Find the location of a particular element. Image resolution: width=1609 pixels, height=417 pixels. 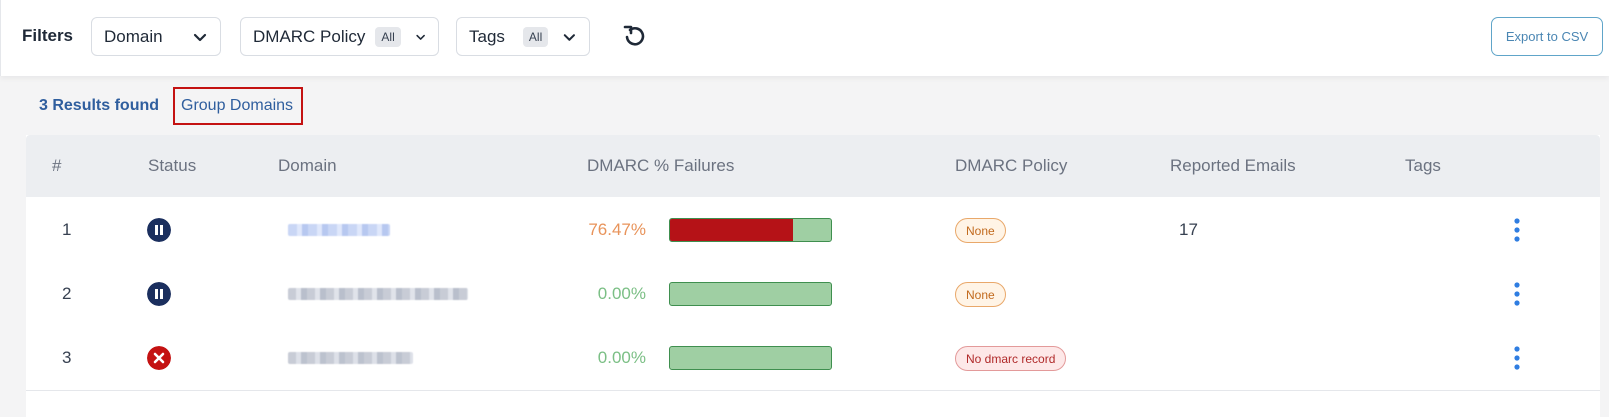

group-domains-link: Group Domains is located at coordinates (238, 106).